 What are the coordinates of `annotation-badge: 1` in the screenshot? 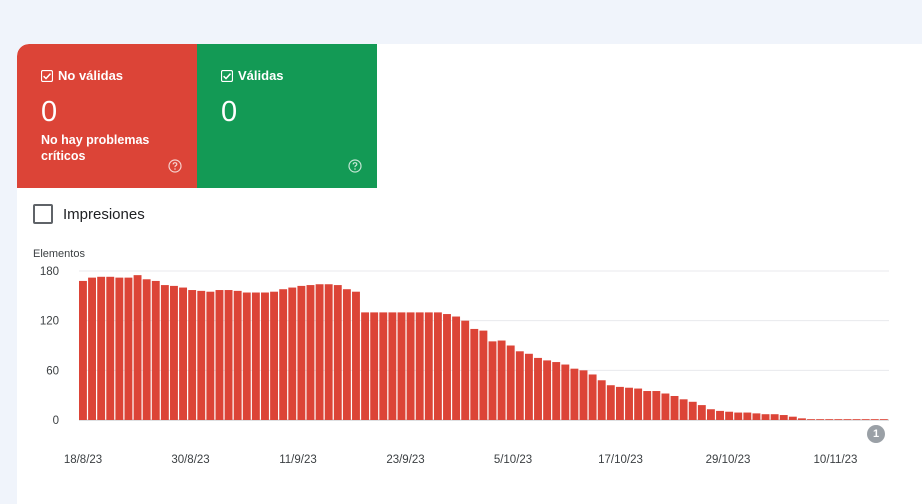 It's located at (876, 434).